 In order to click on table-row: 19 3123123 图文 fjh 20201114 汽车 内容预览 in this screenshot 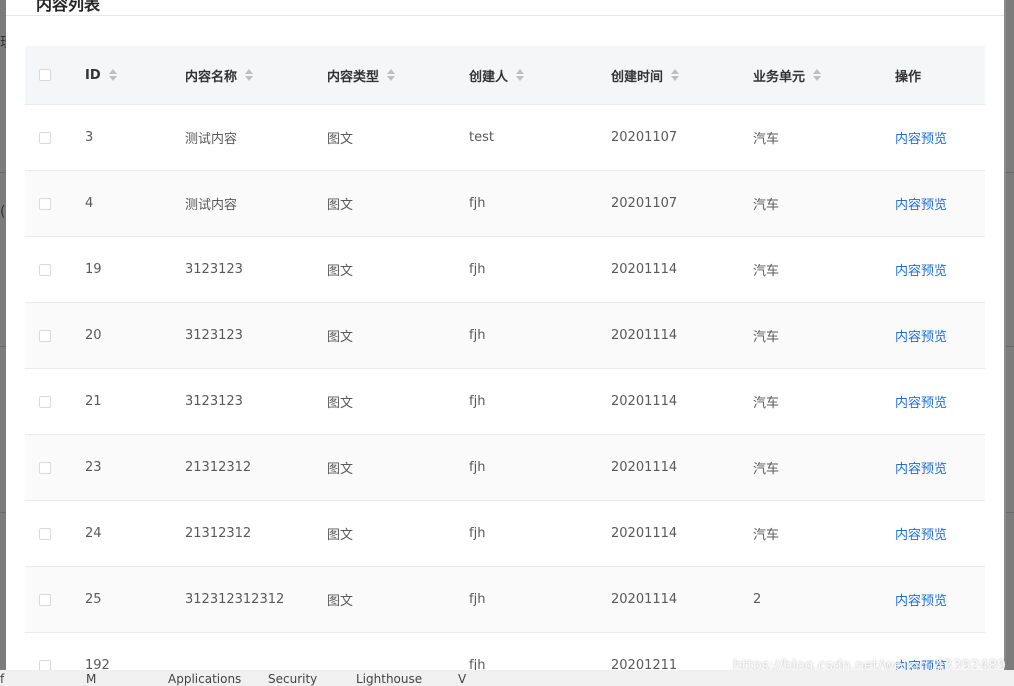, I will do `click(505, 270)`.